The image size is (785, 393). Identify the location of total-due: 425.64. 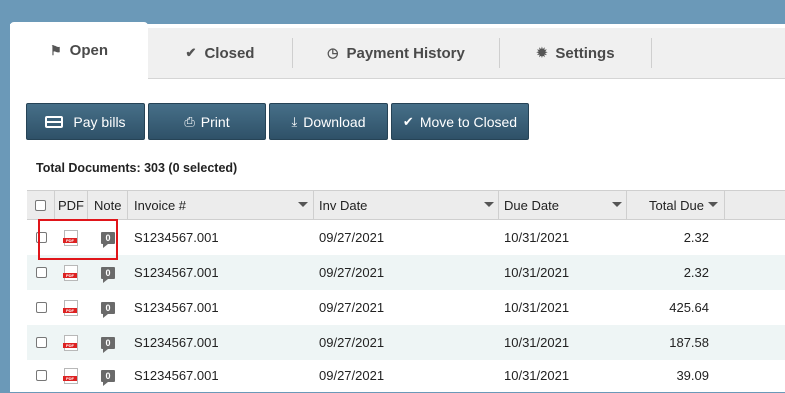
(689, 307).